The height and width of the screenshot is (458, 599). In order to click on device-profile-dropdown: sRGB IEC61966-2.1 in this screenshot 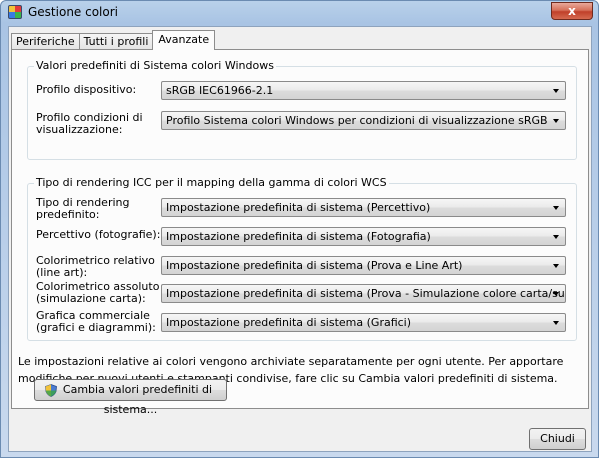, I will do `click(363, 90)`.